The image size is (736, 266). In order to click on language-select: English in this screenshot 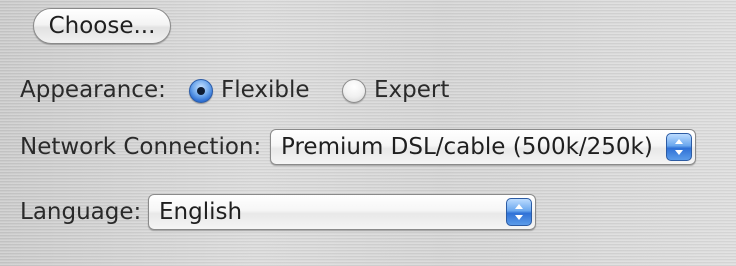, I will do `click(342, 212)`.